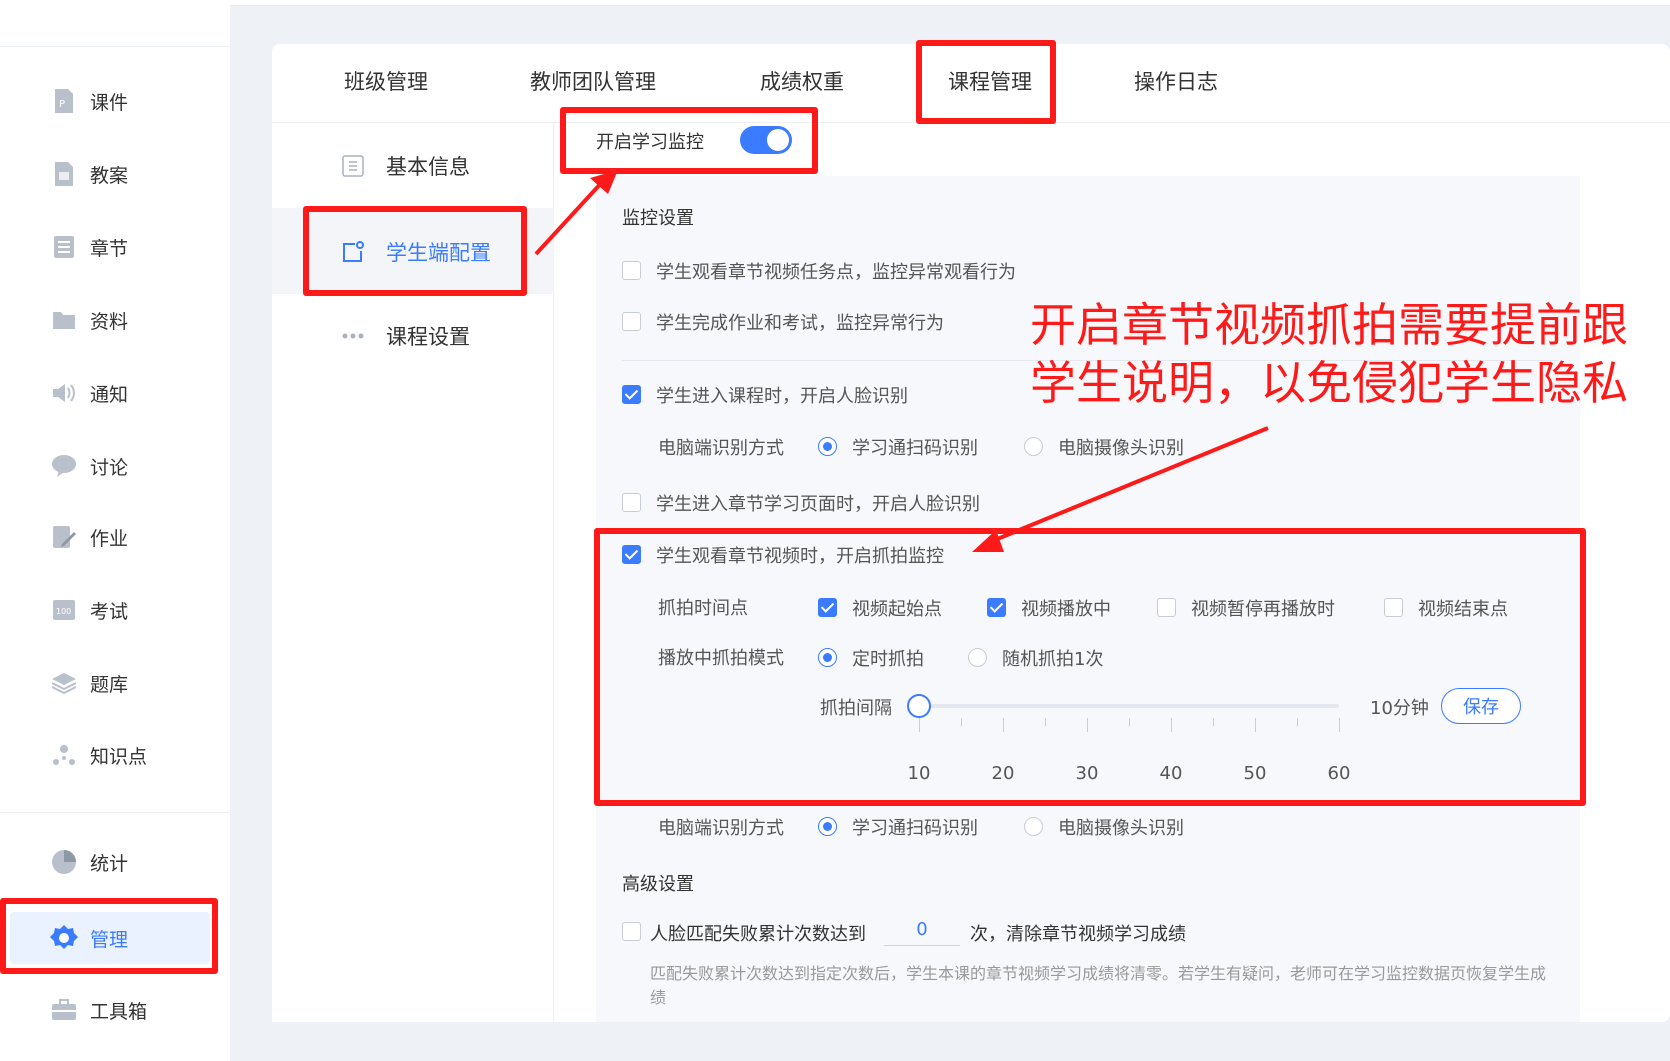  What do you see at coordinates (109, 394) in the screenshot?
I see `sidebar-item-label: 通知` at bounding box center [109, 394].